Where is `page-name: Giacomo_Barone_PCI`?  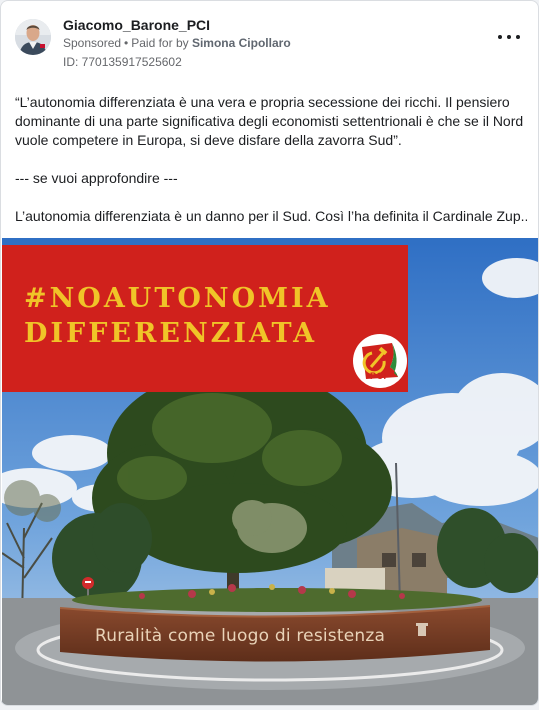
page-name: Giacomo_Barone_PCI is located at coordinates (136, 25).